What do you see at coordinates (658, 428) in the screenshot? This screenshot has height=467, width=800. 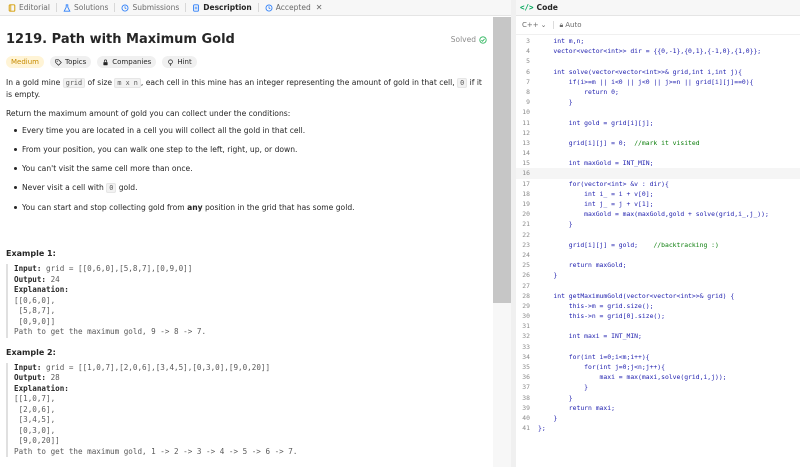 I see `code-line: 41};` at bounding box center [658, 428].